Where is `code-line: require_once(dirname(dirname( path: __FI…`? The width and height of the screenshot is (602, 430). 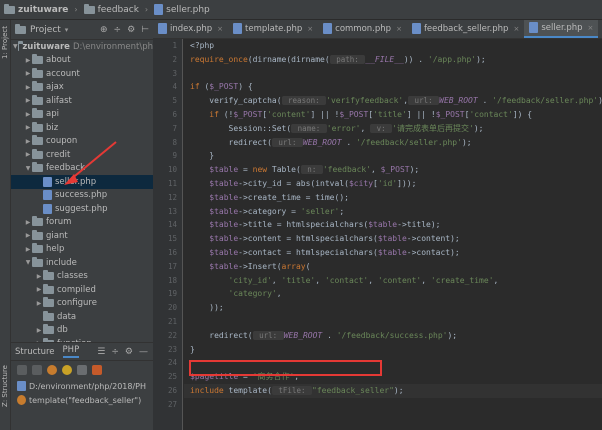 code-line: require_once(dirname(dirname( path: __FI… is located at coordinates (393, 60).